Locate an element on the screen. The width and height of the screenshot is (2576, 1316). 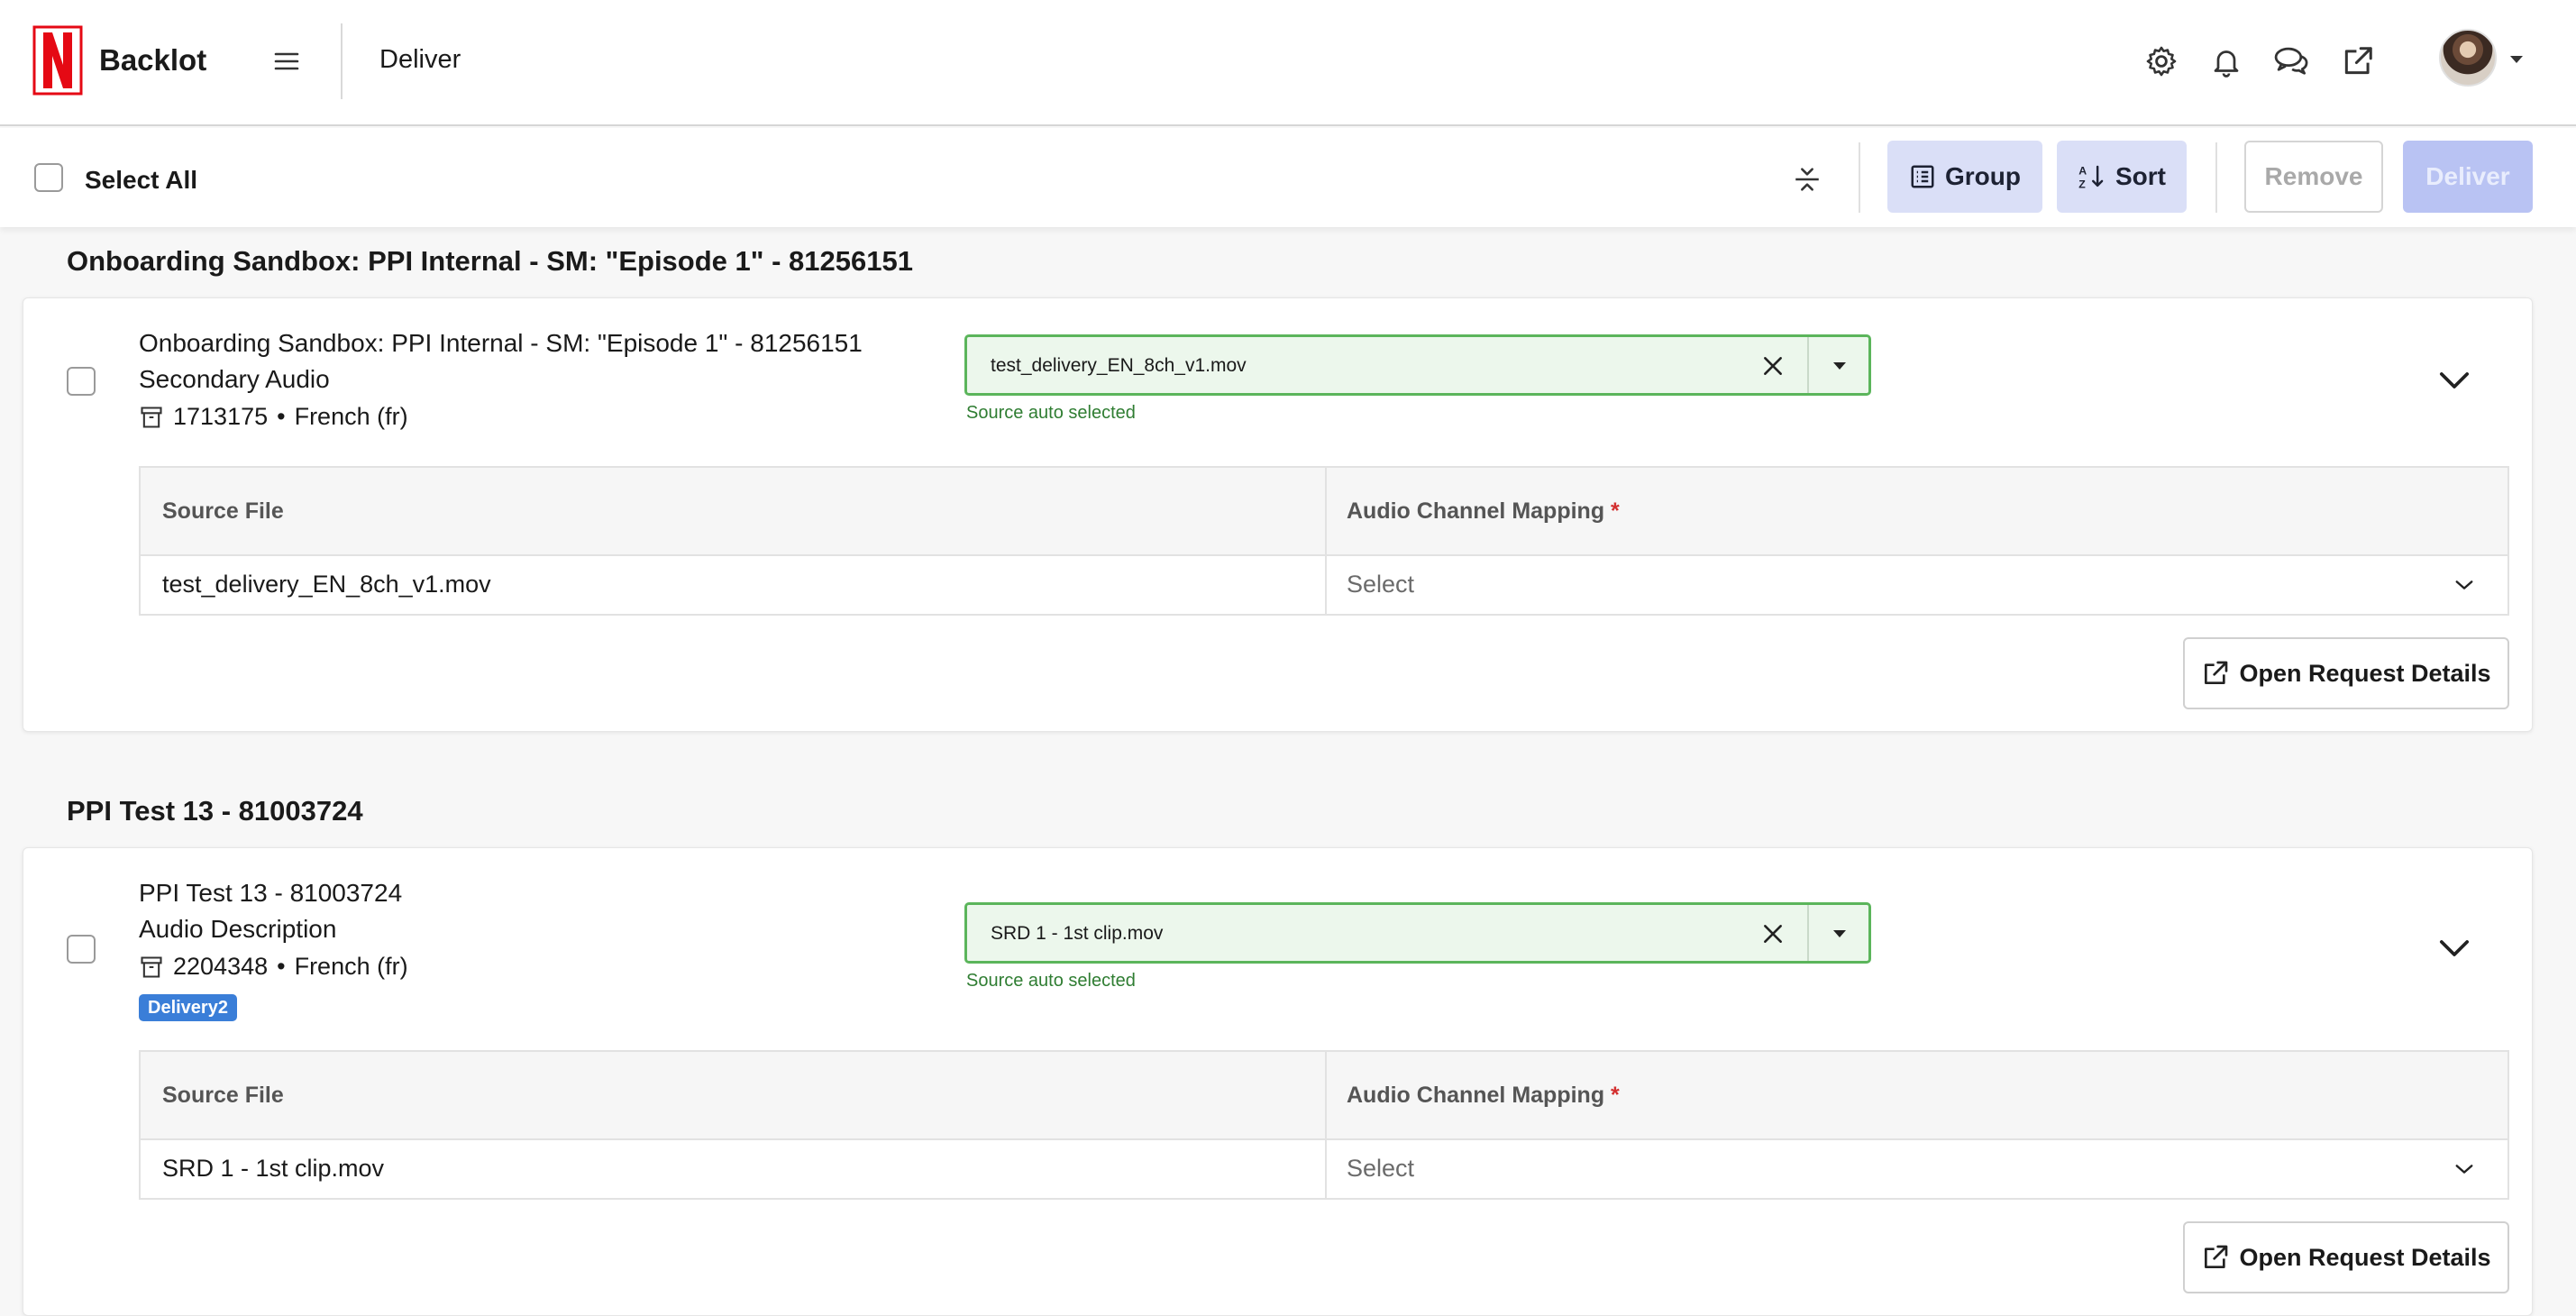
sort-button: AZ Sort is located at coordinates (2122, 177).